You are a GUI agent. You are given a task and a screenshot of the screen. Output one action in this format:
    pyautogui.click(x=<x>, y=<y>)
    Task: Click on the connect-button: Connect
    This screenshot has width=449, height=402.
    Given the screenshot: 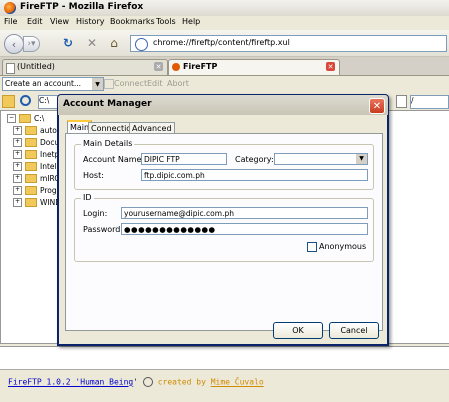 What is the action you would take?
    pyautogui.click(x=130, y=83)
    